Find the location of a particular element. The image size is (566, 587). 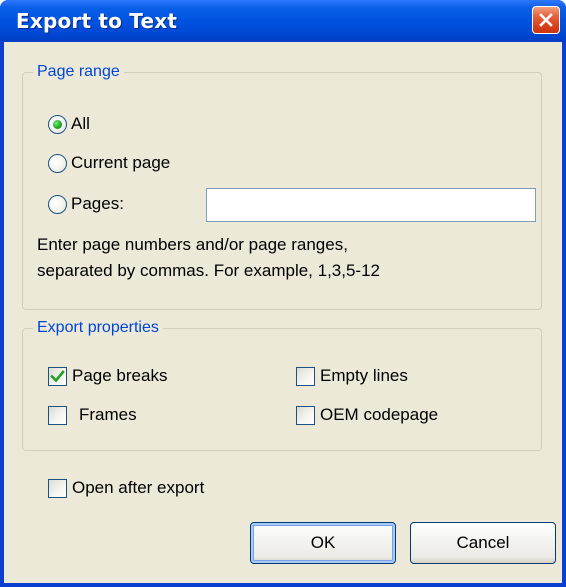

oem-codepage-row: OEM codepage is located at coordinates (367, 415).